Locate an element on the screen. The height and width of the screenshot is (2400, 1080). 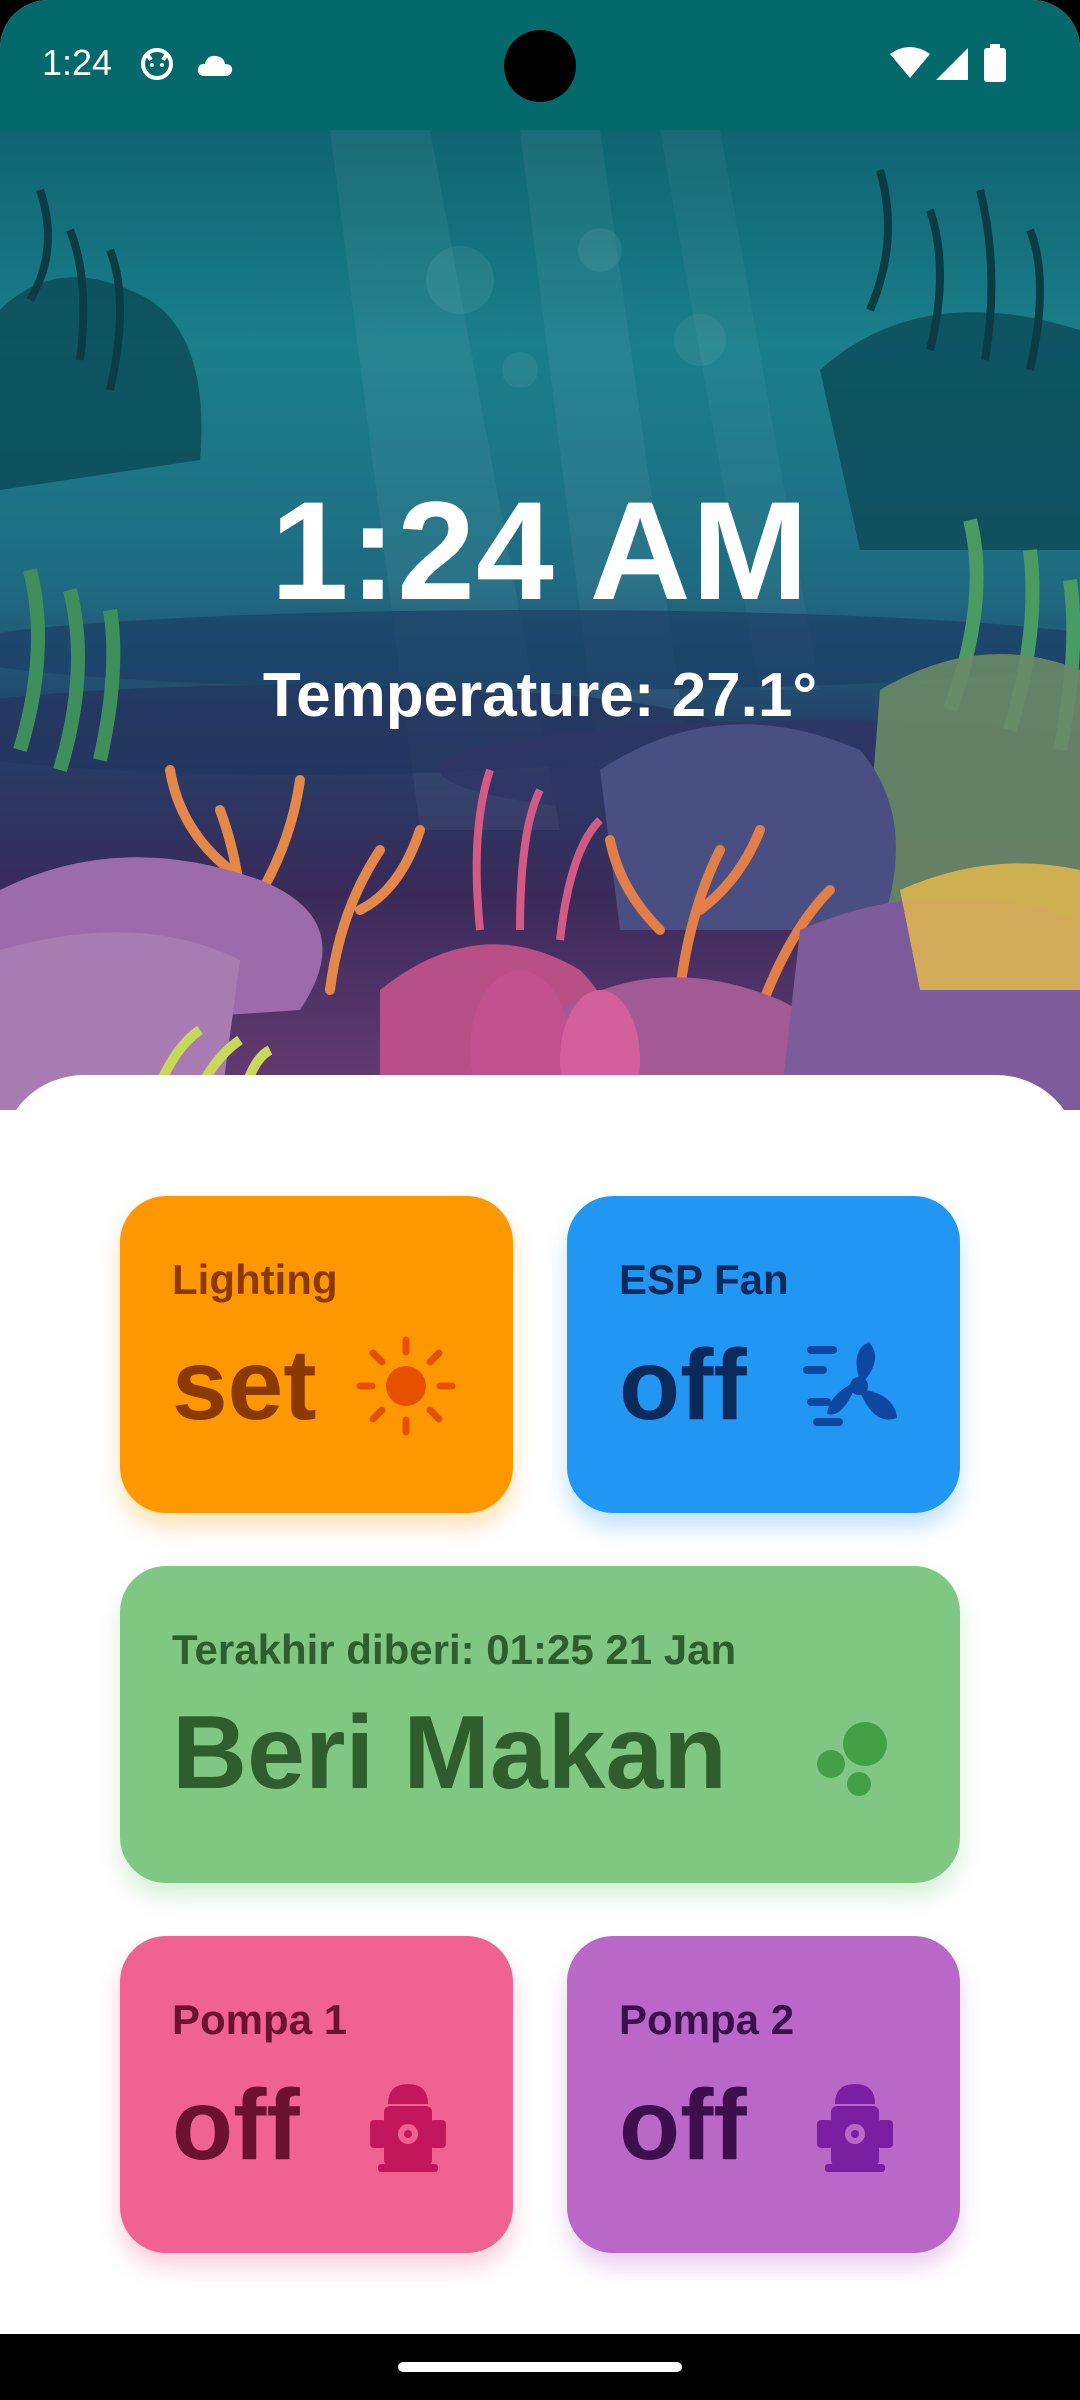
esp-fan-value: off is located at coordinates (683, 1385).